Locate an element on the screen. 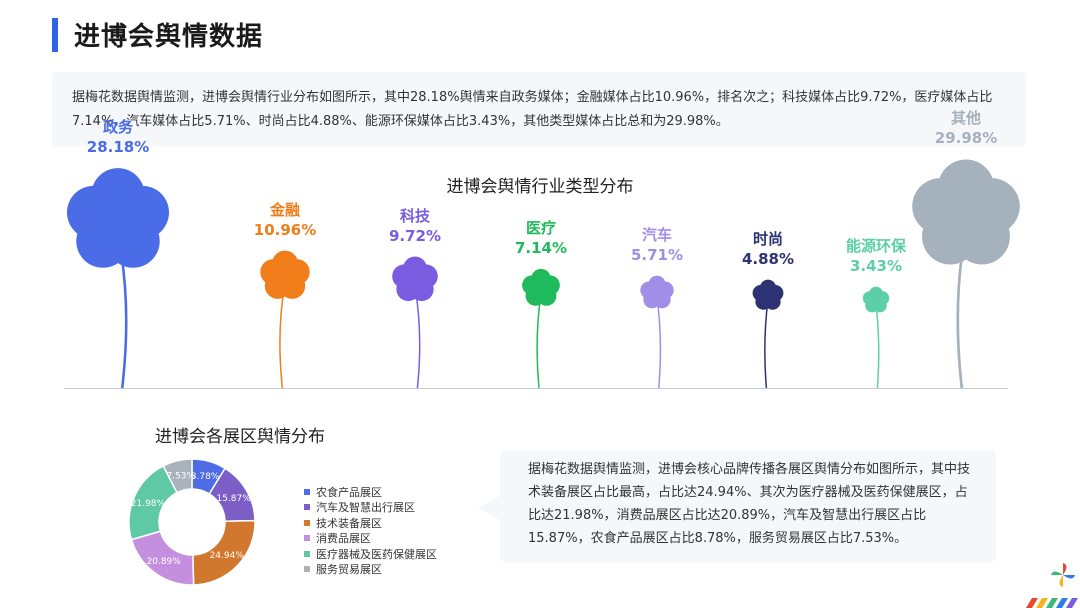  flower-category-7: 其他 is located at coordinates (966, 117).